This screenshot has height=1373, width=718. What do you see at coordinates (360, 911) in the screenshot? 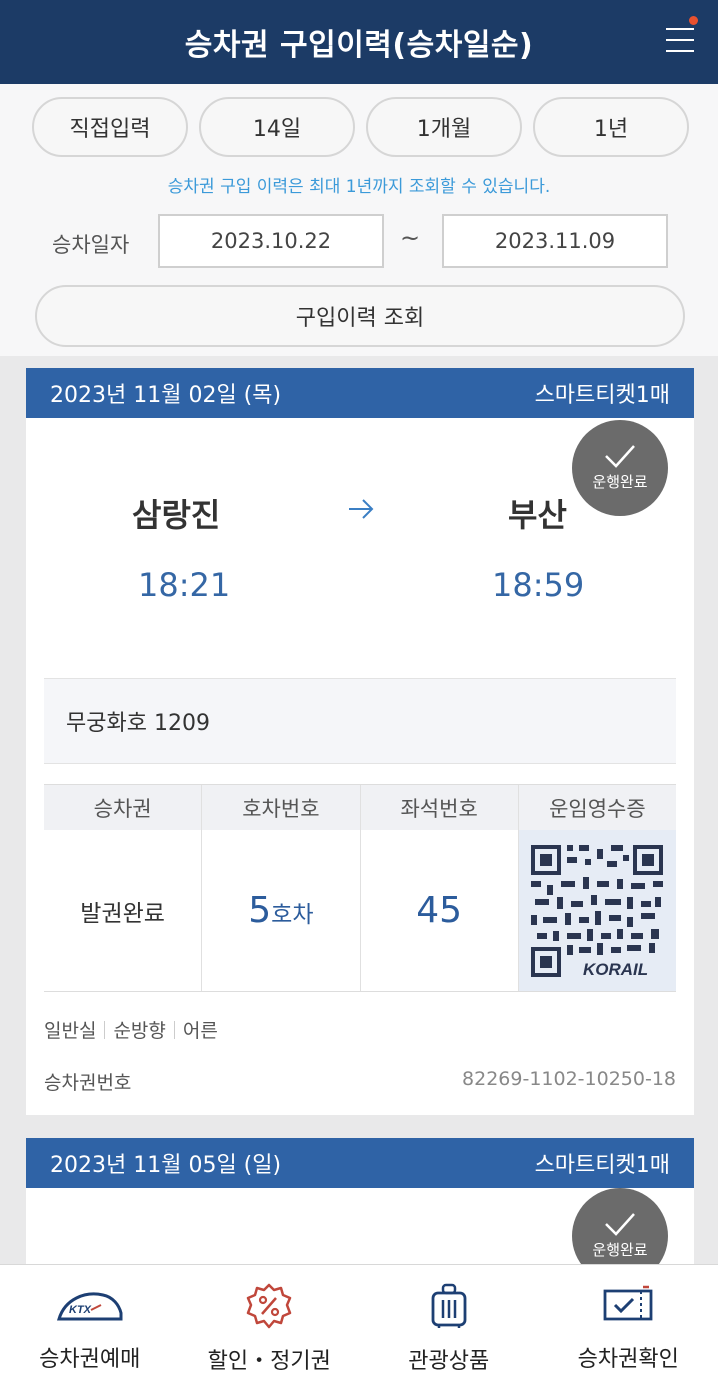
I see `table-row: 발권완료 5호차 45 KORAIL` at bounding box center [360, 911].